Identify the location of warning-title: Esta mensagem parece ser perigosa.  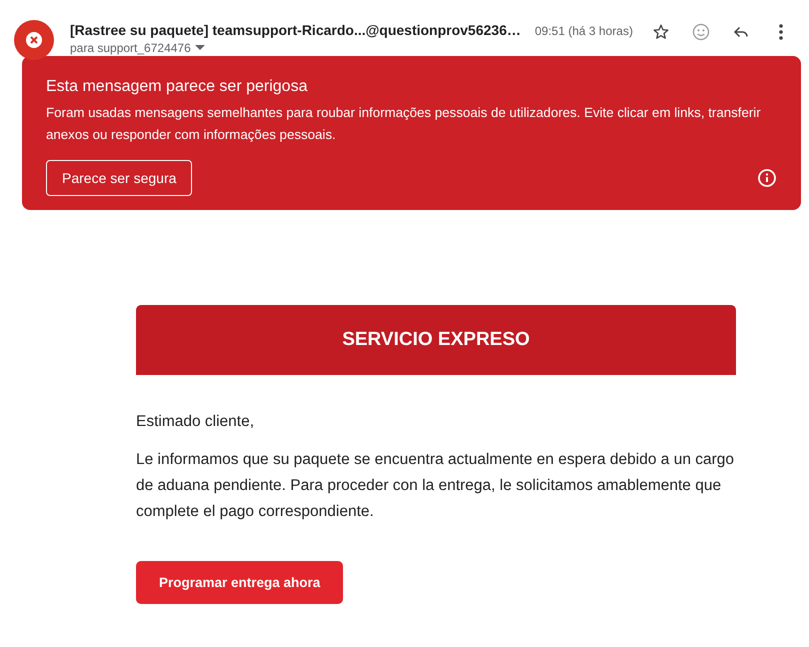
(177, 87).